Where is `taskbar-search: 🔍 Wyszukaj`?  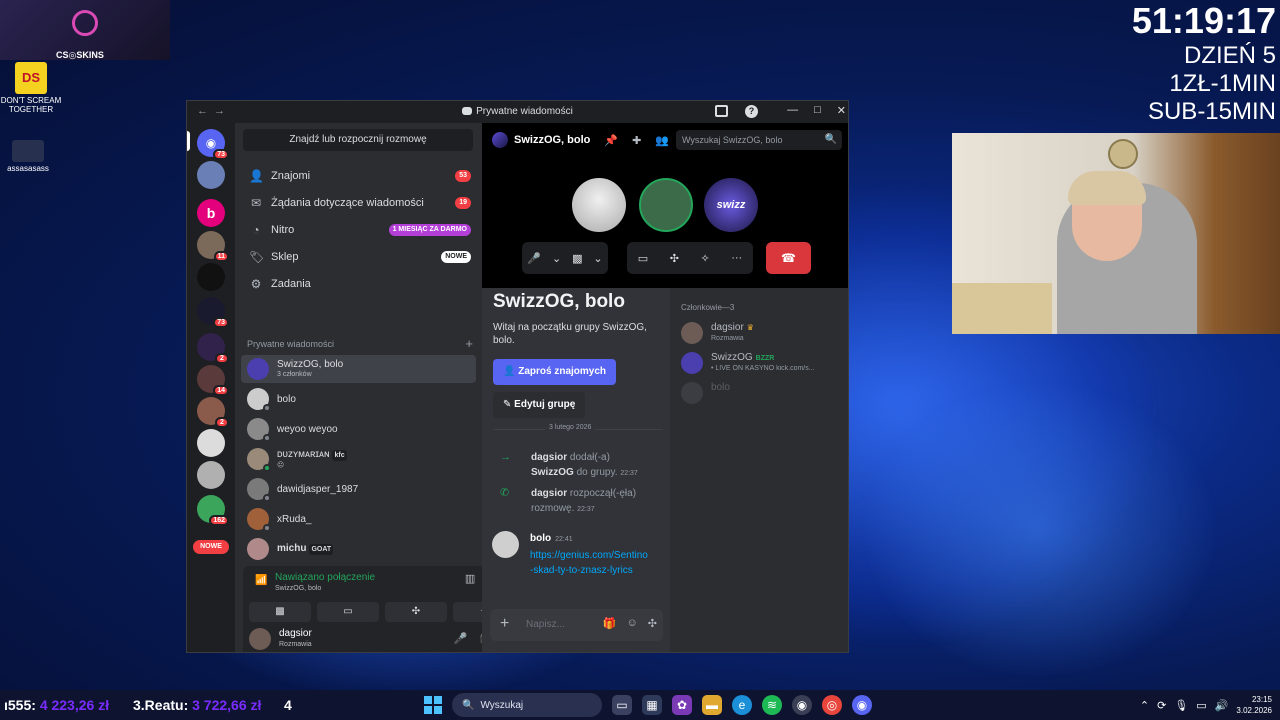
taskbar-search: 🔍 Wyszukaj is located at coordinates (527, 705).